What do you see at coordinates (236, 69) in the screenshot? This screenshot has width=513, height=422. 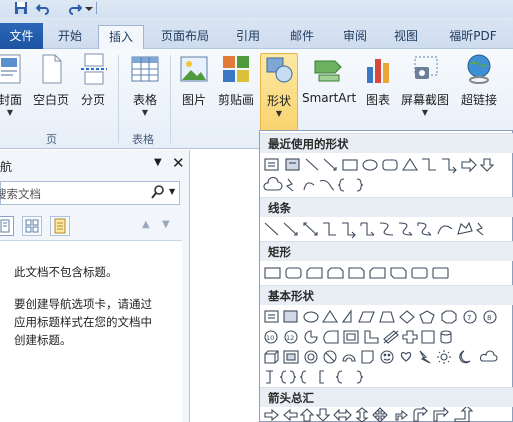 I see `clip-art-icon` at bounding box center [236, 69].